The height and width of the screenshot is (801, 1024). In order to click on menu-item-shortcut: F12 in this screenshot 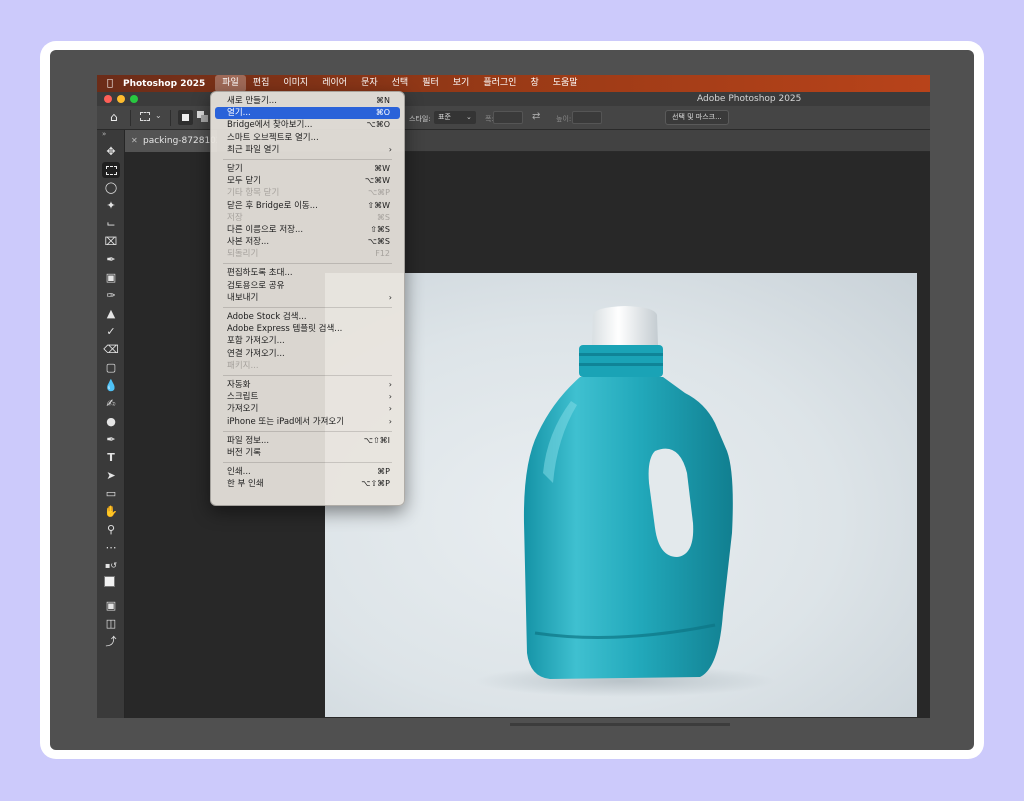, I will do `click(382, 254)`.